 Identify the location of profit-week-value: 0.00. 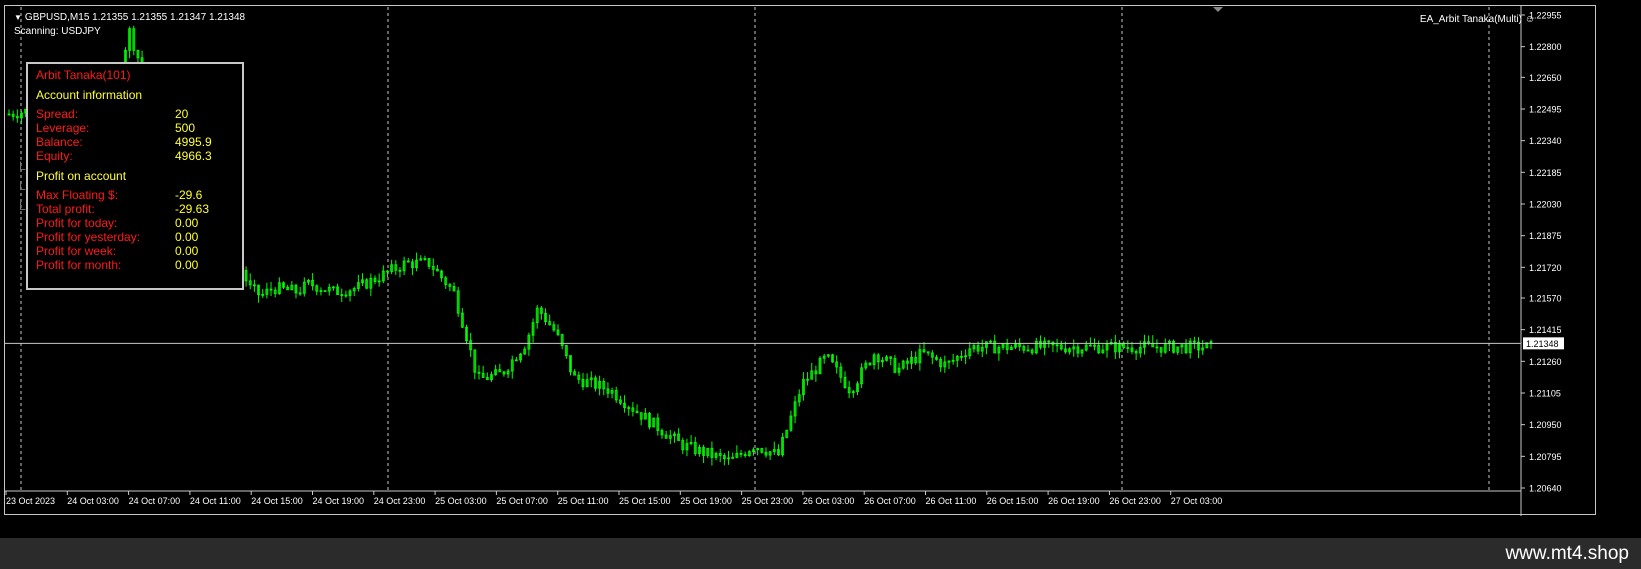
(187, 251).